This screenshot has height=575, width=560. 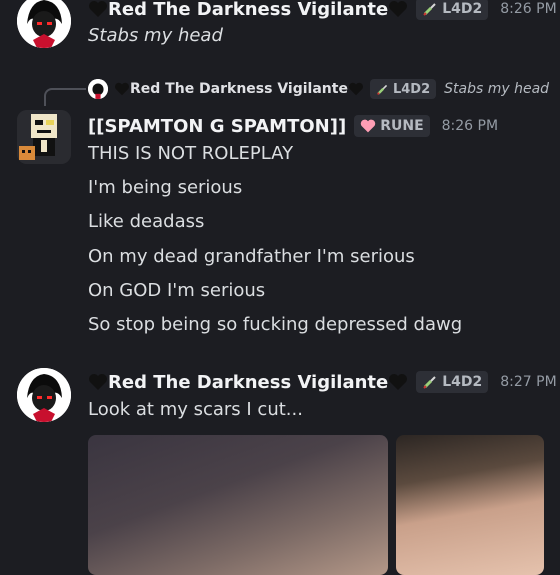 What do you see at coordinates (411, 89) in the screenshot?
I see `reply-server-tag-label: L4D2` at bounding box center [411, 89].